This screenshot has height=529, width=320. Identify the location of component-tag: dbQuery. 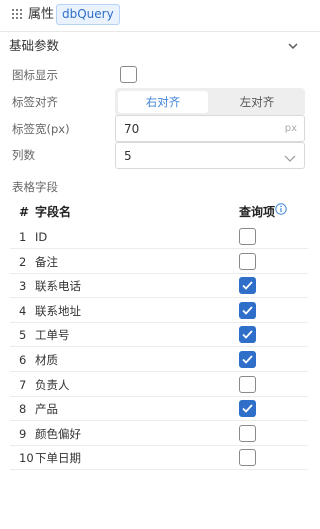
(88, 14).